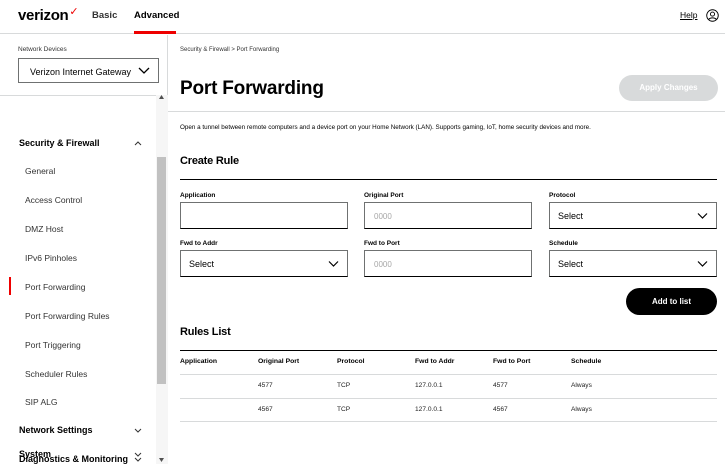 The height and width of the screenshot is (464, 725). Describe the element at coordinates (161, 97) in the screenshot. I see `scroll-up-arrow-icon` at that location.